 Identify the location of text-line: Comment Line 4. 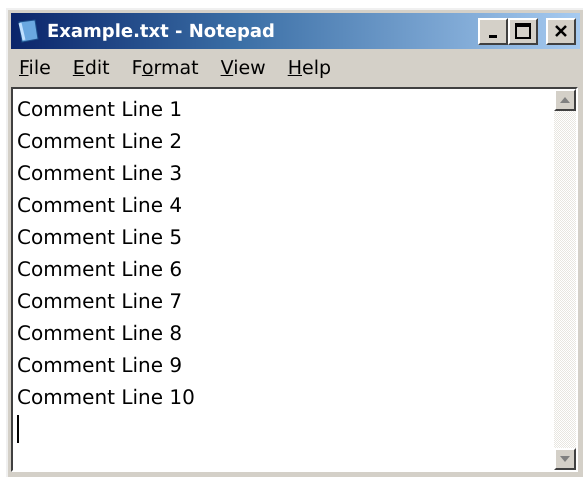
(100, 205).